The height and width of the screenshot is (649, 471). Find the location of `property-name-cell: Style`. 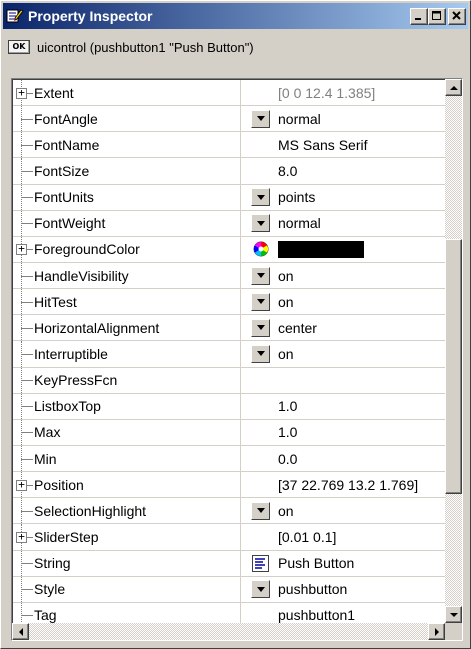

property-name-cell: Style is located at coordinates (127, 589).